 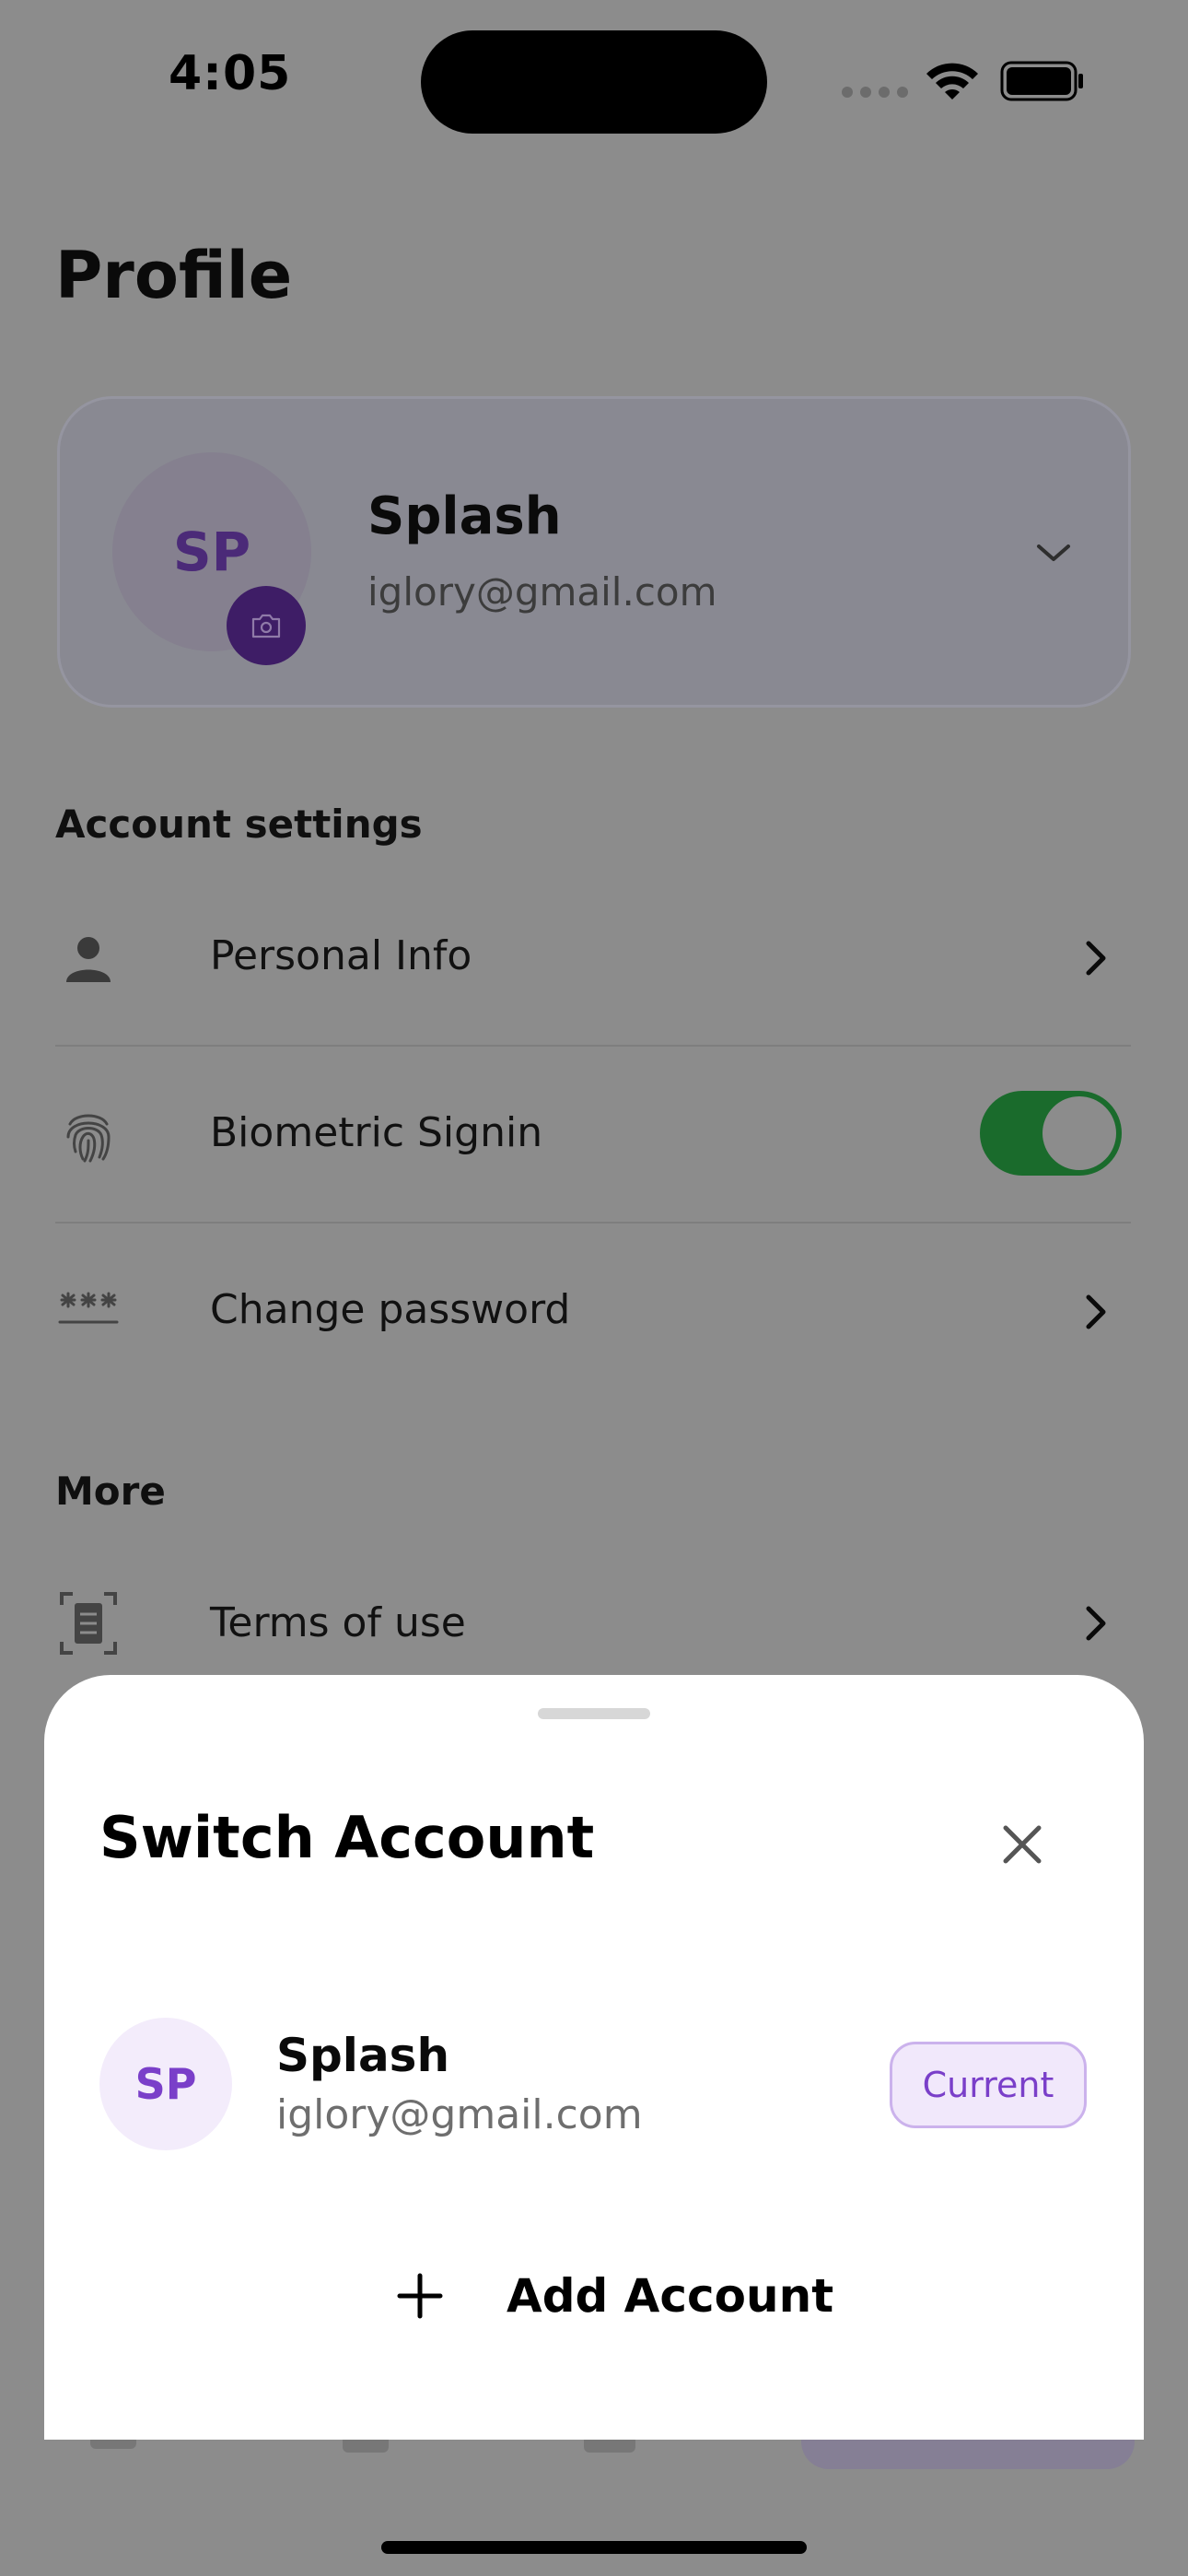 What do you see at coordinates (988, 2085) in the screenshot?
I see `current-badge: Current` at bounding box center [988, 2085].